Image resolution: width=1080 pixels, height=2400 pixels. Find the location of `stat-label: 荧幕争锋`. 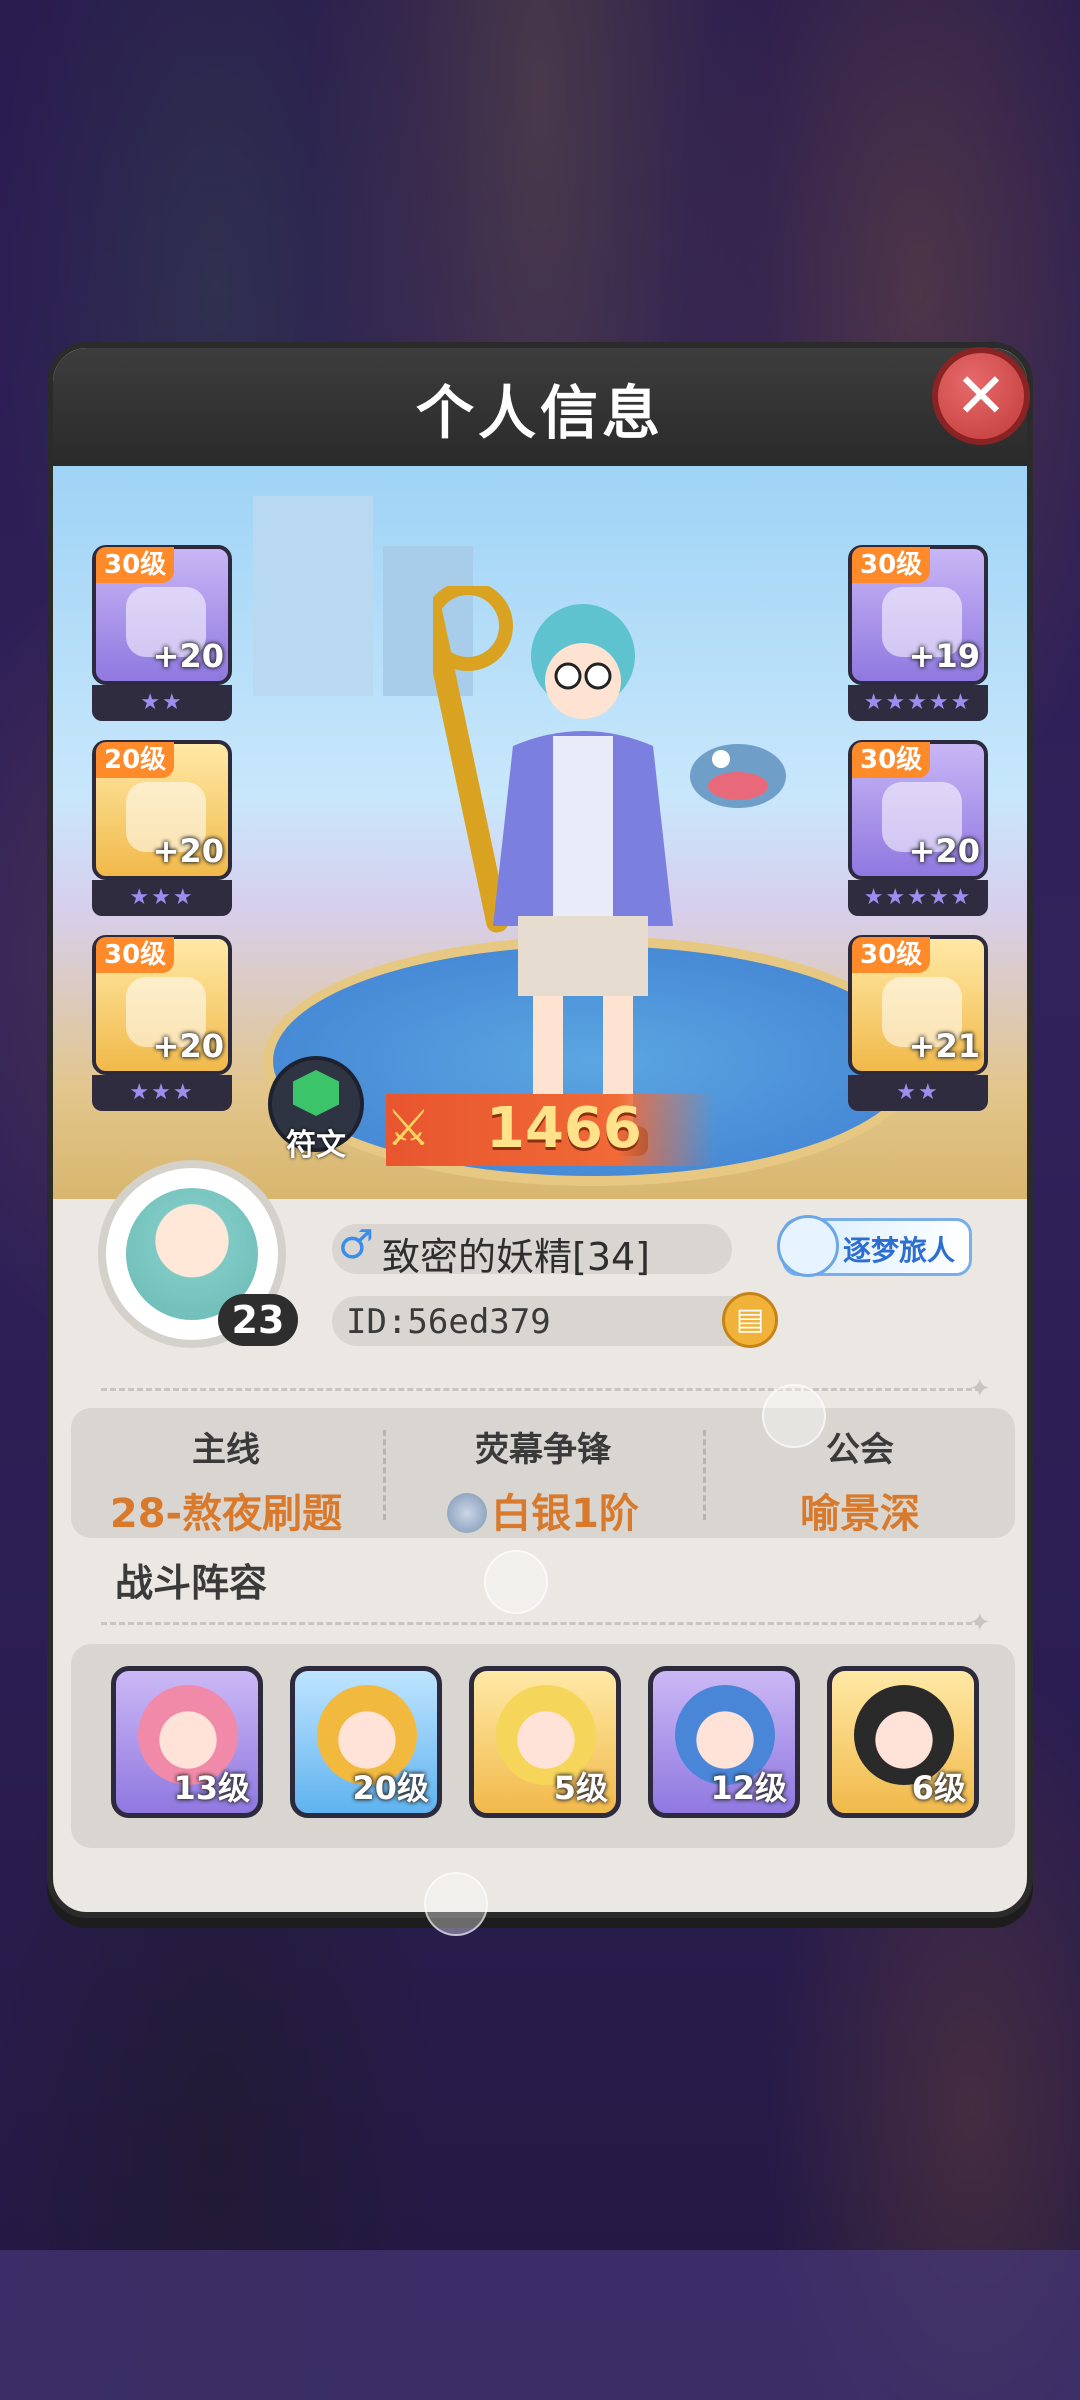

stat-label: 荧幕争锋 is located at coordinates (543, 1450).